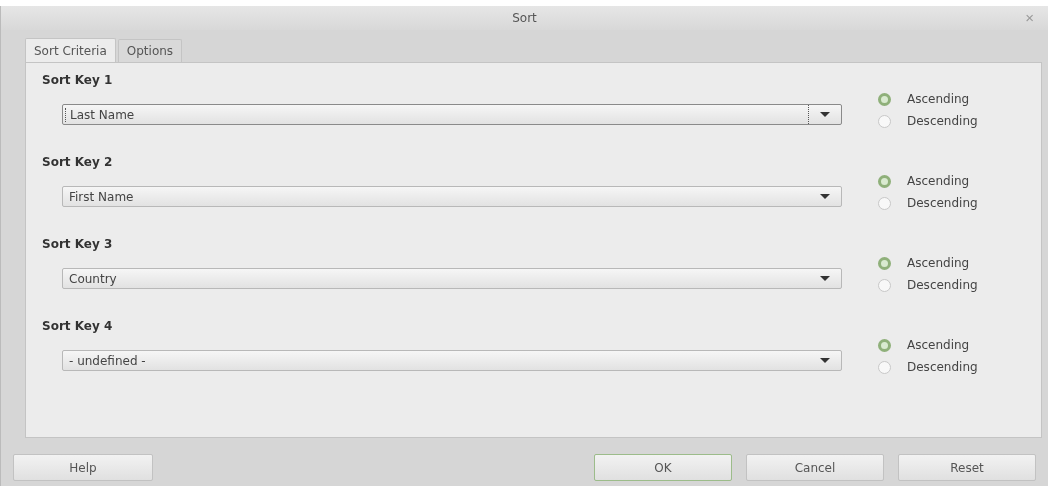  Describe the element at coordinates (967, 467) in the screenshot. I see `dialog-button: Reset` at that location.